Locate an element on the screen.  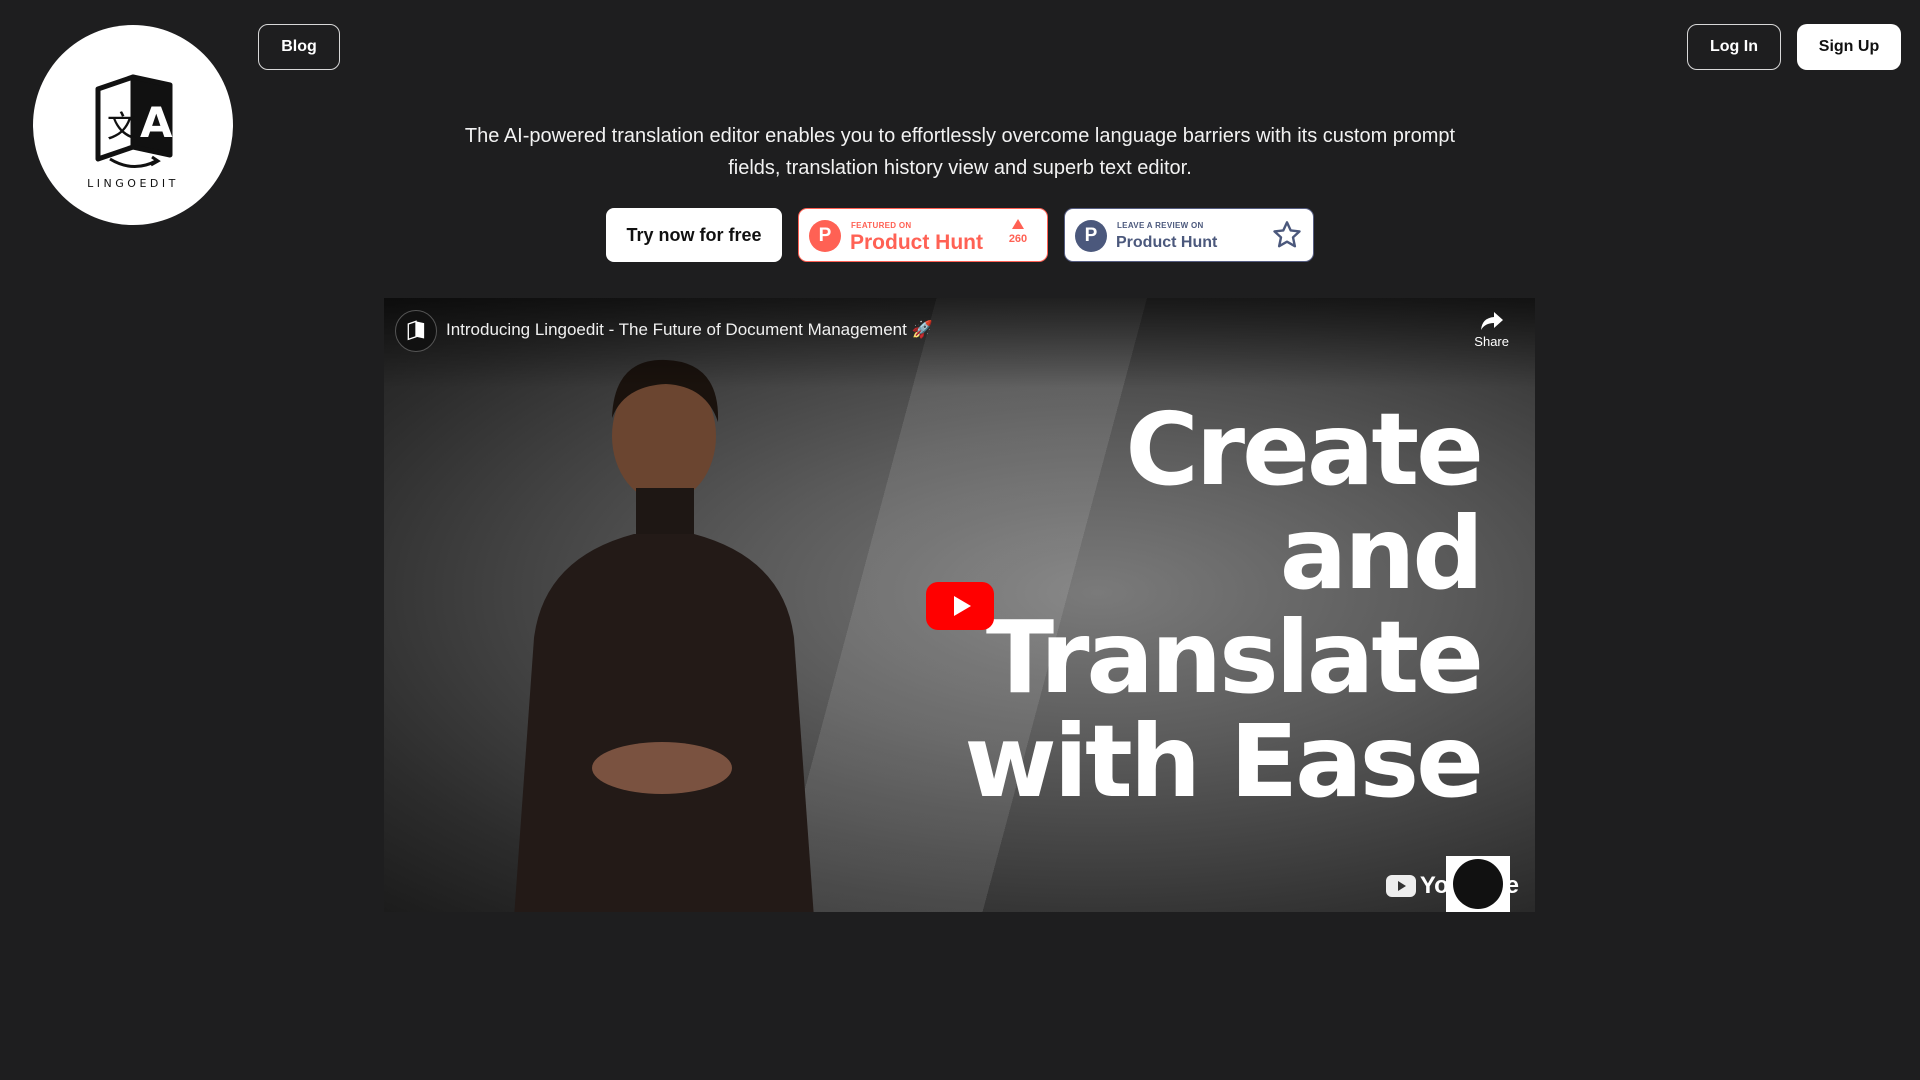
share-button: Share is located at coordinates (1491, 329).